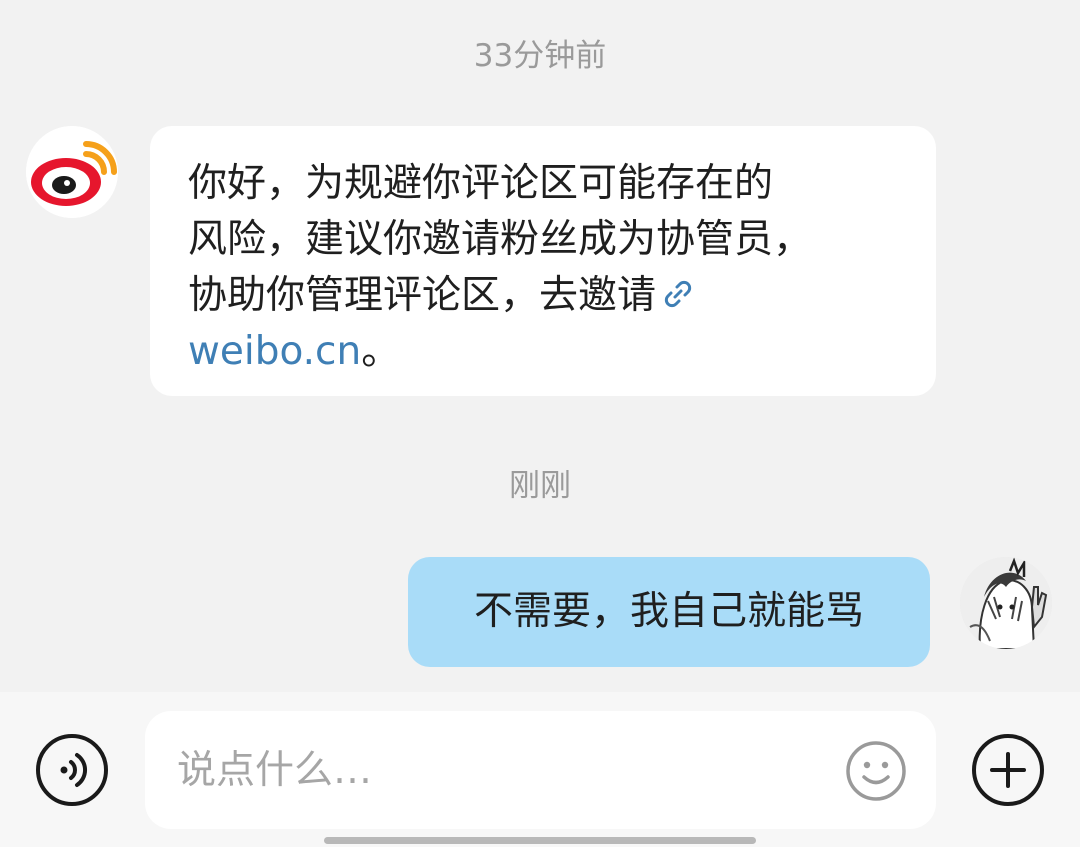  I want to click on home-indicator, so click(540, 840).